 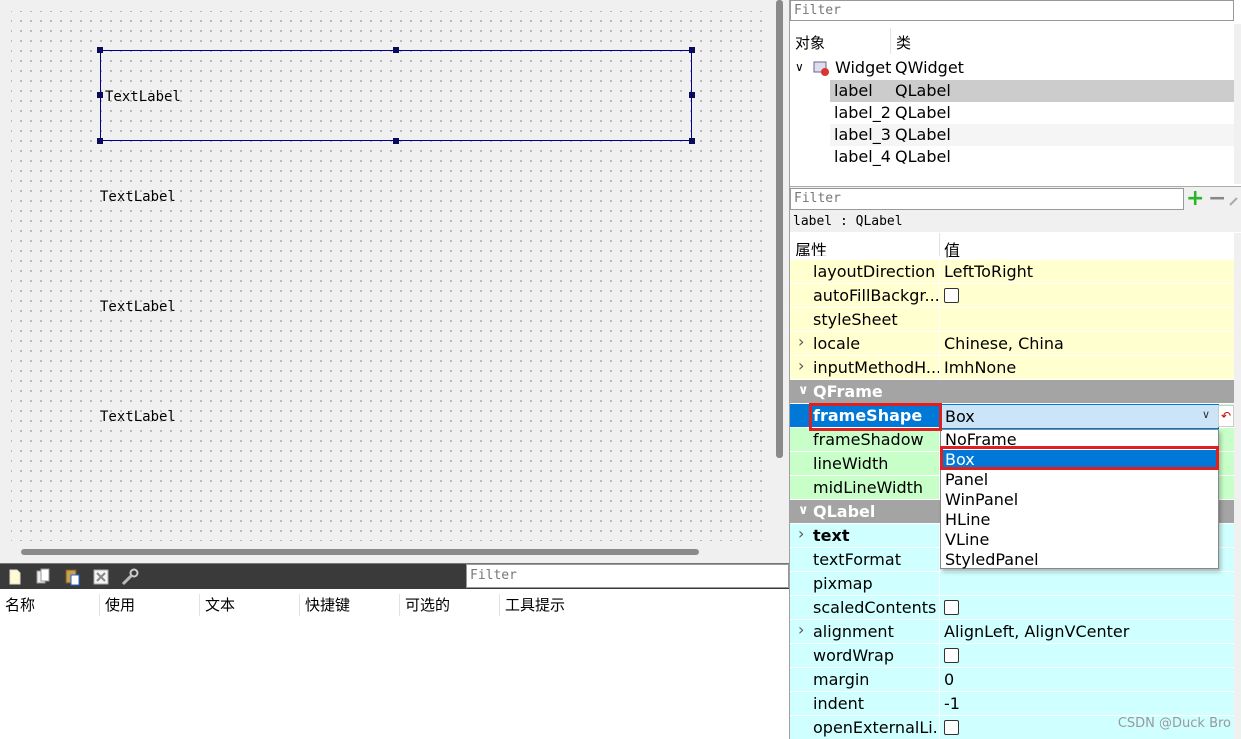 I want to click on property-row-stylesheet: styleSheet, so click(x=1012, y=320).